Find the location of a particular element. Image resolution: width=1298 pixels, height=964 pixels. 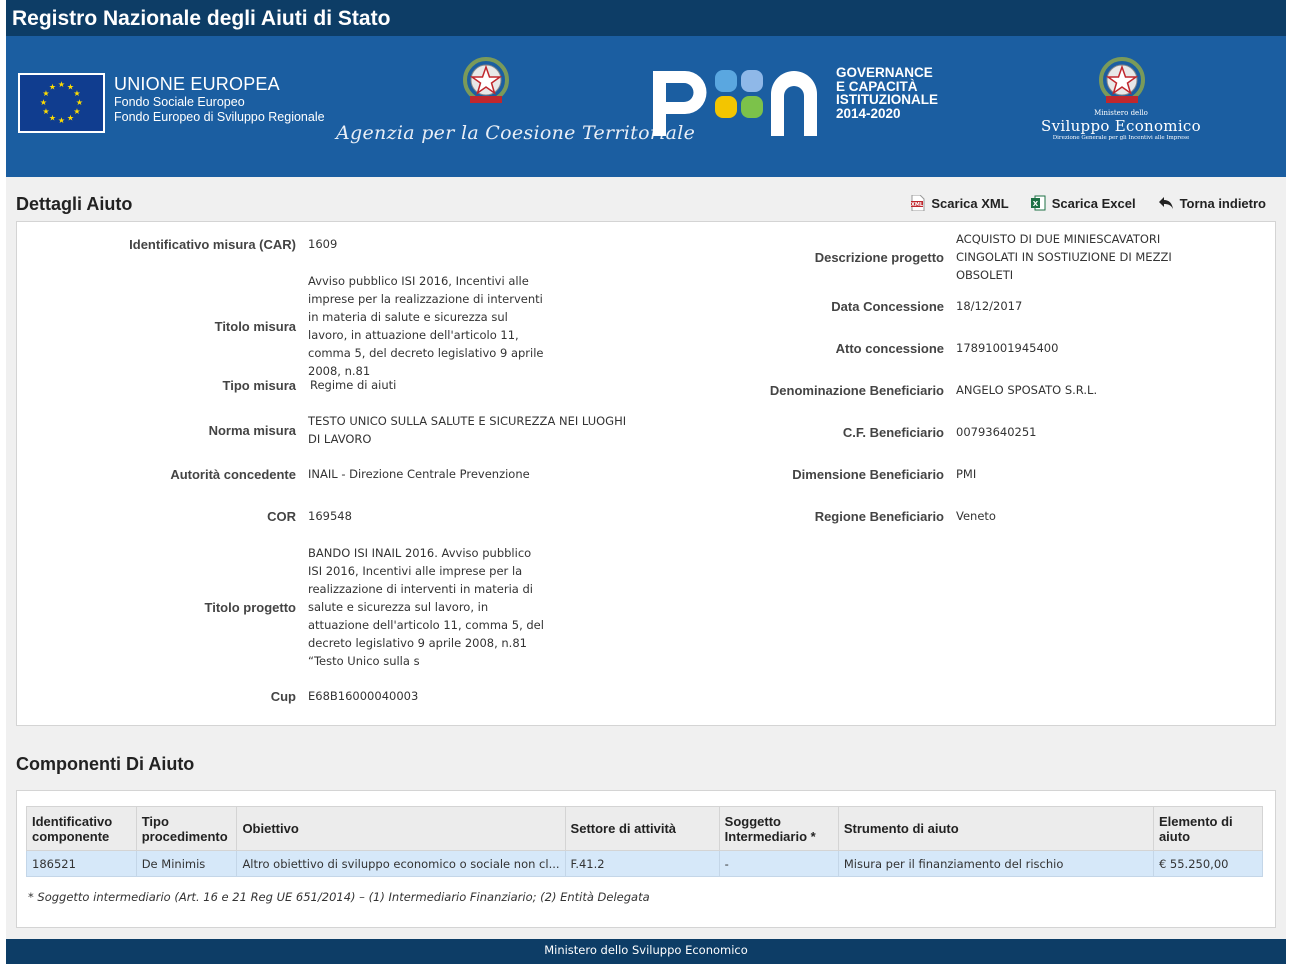

table-cell: De Minimis is located at coordinates (186, 863).